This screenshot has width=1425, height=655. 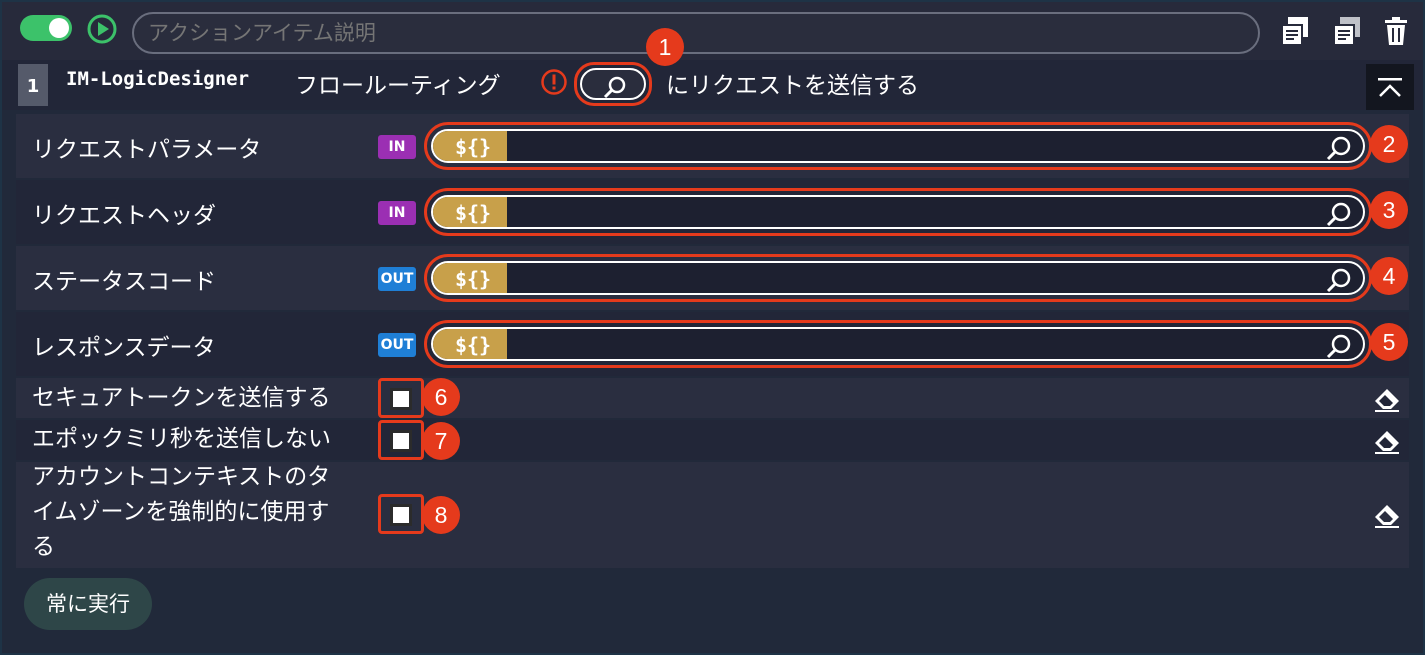 I want to click on param-row: リクエストパラメータ IN ${} 2, so click(x=712, y=146).